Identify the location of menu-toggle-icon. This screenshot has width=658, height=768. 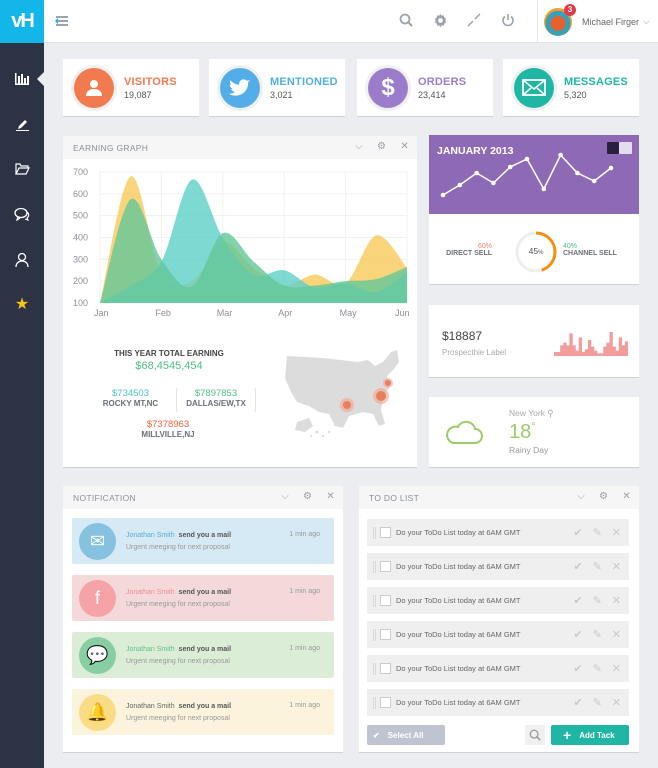
(60, 21).